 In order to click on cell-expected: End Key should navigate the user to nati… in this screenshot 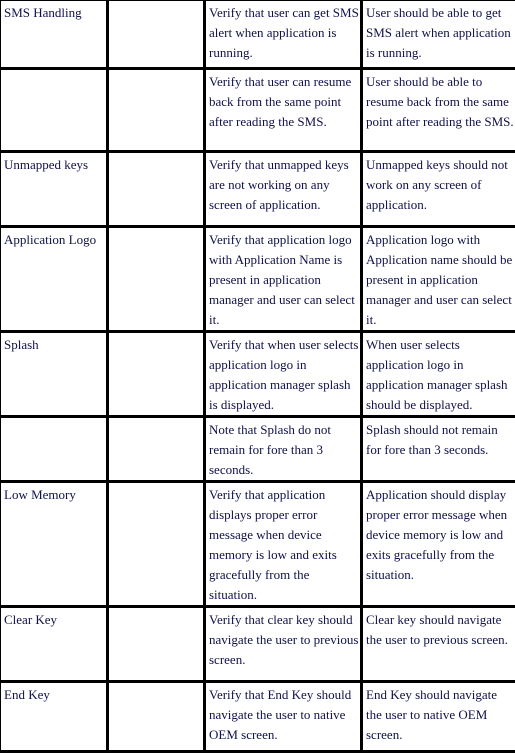, I will do `click(438, 717)`.